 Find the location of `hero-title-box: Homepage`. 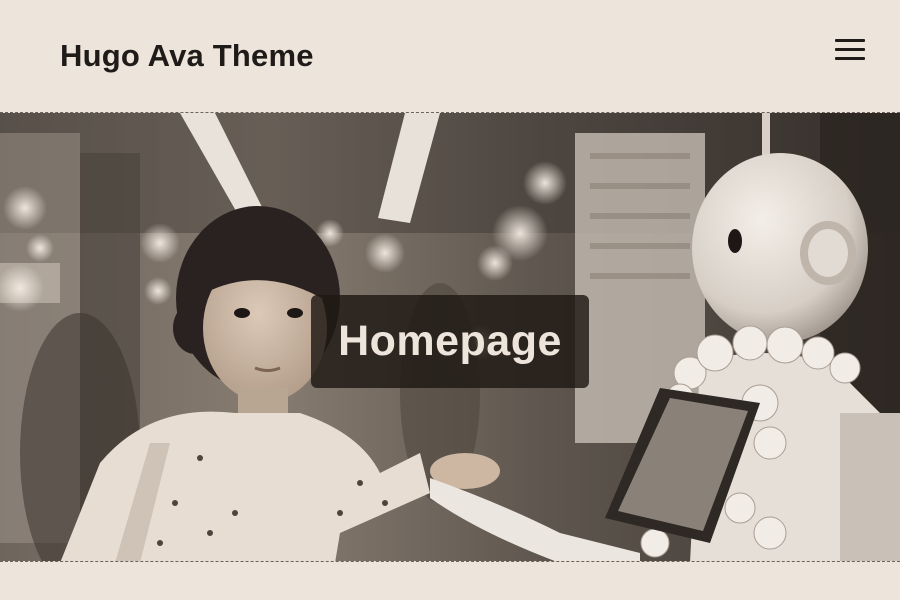

hero-title-box: Homepage is located at coordinates (450, 341).